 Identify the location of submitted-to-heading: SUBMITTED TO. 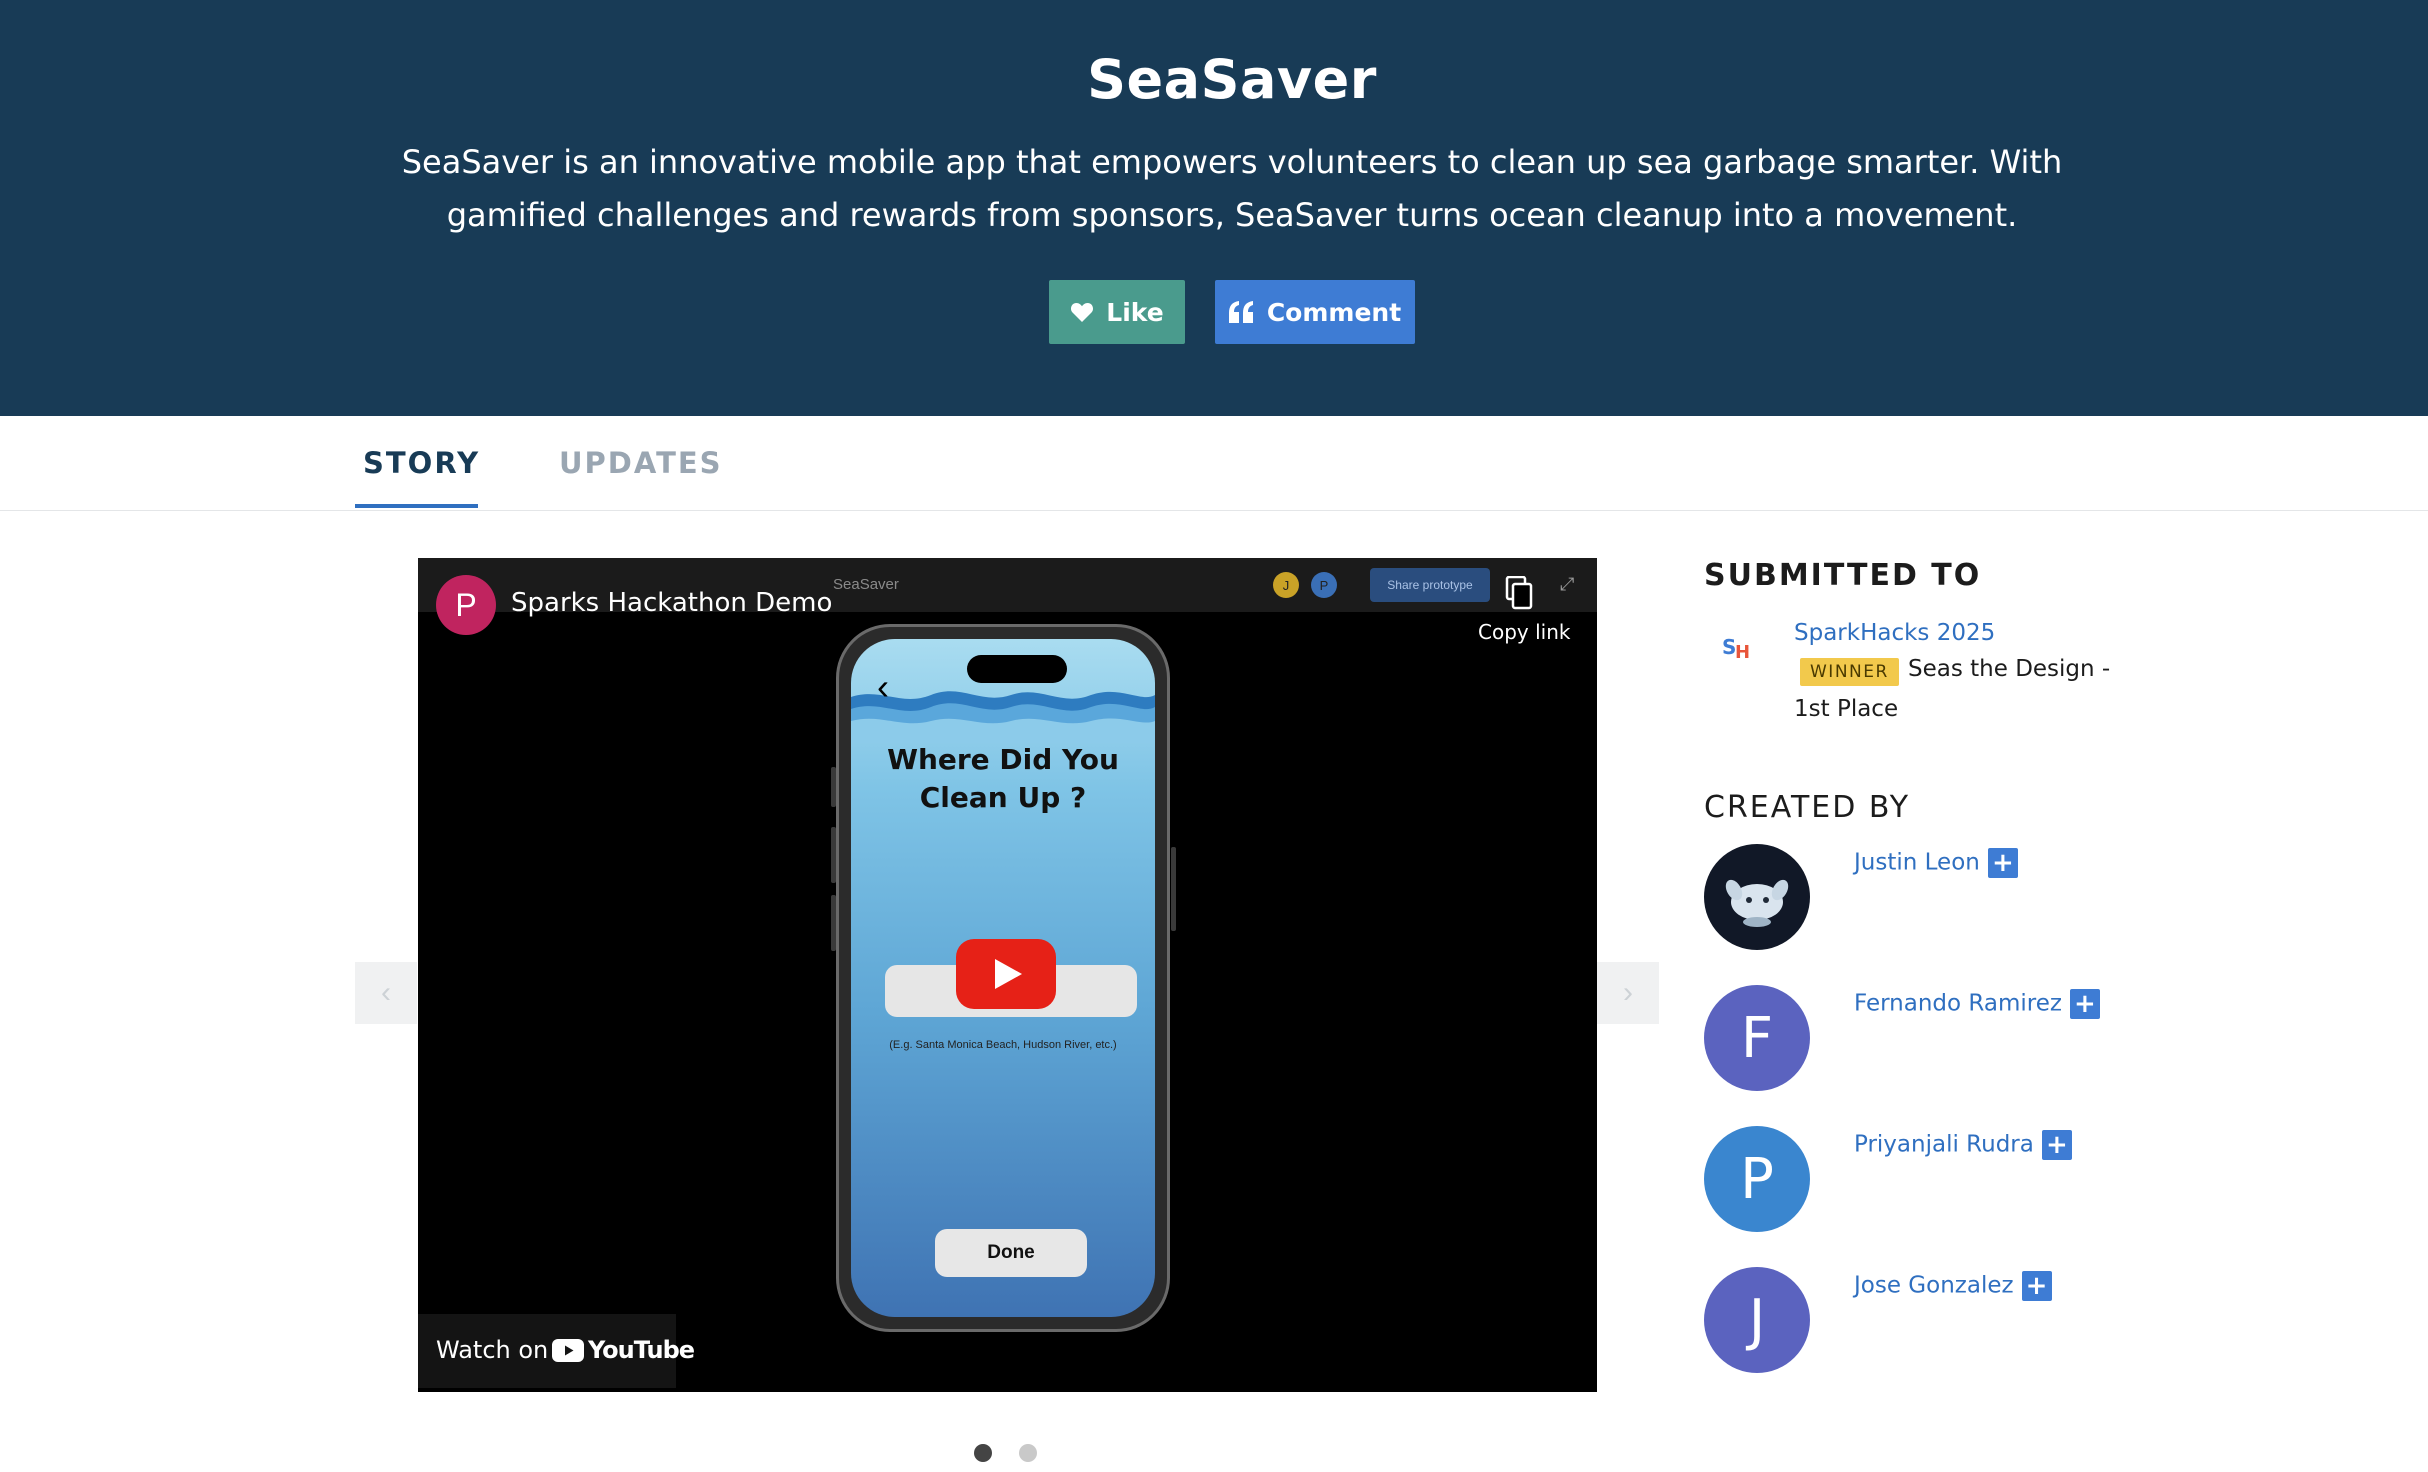
(1843, 575).